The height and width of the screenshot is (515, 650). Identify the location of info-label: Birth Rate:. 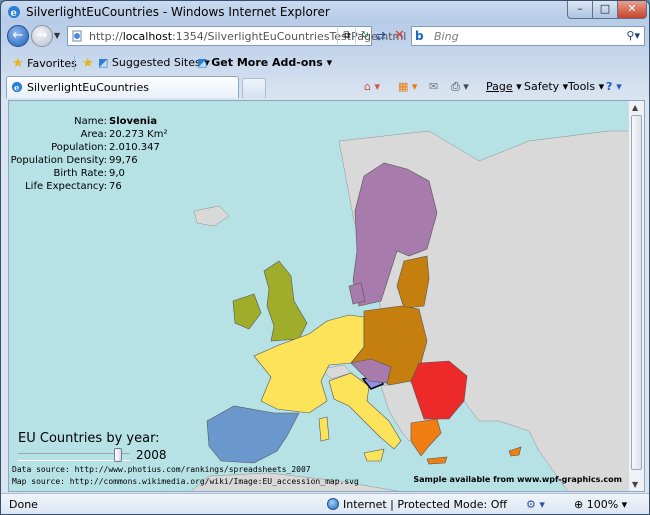
(80, 173).